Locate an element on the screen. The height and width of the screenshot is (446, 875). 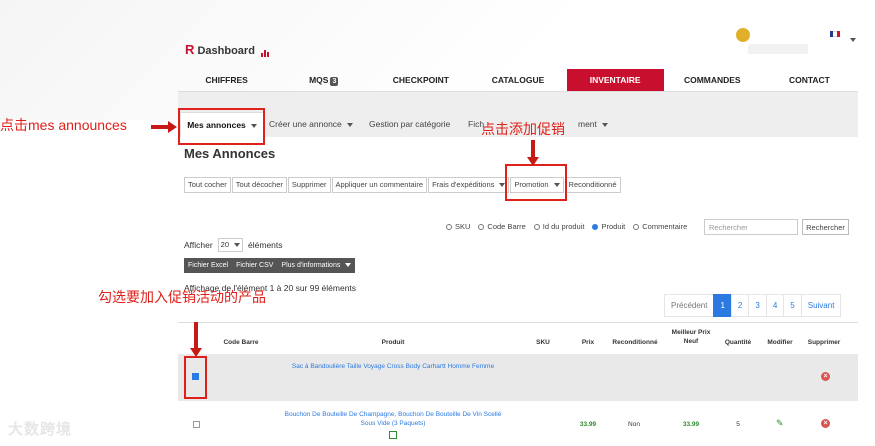
nav-mqs: MQS 3 is located at coordinates (323, 80).